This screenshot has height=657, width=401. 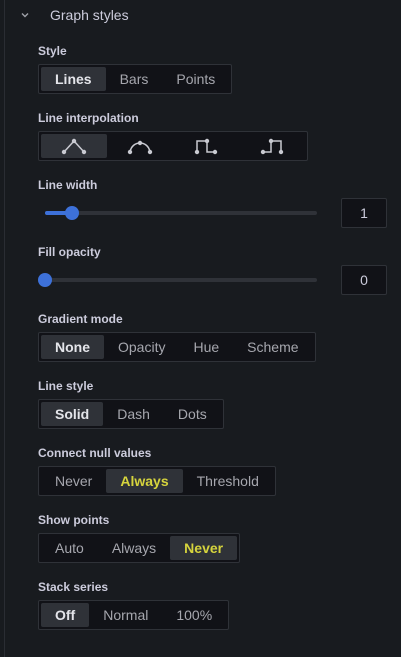 I want to click on style-radio-group: Lines Bars Points, so click(x=135, y=79).